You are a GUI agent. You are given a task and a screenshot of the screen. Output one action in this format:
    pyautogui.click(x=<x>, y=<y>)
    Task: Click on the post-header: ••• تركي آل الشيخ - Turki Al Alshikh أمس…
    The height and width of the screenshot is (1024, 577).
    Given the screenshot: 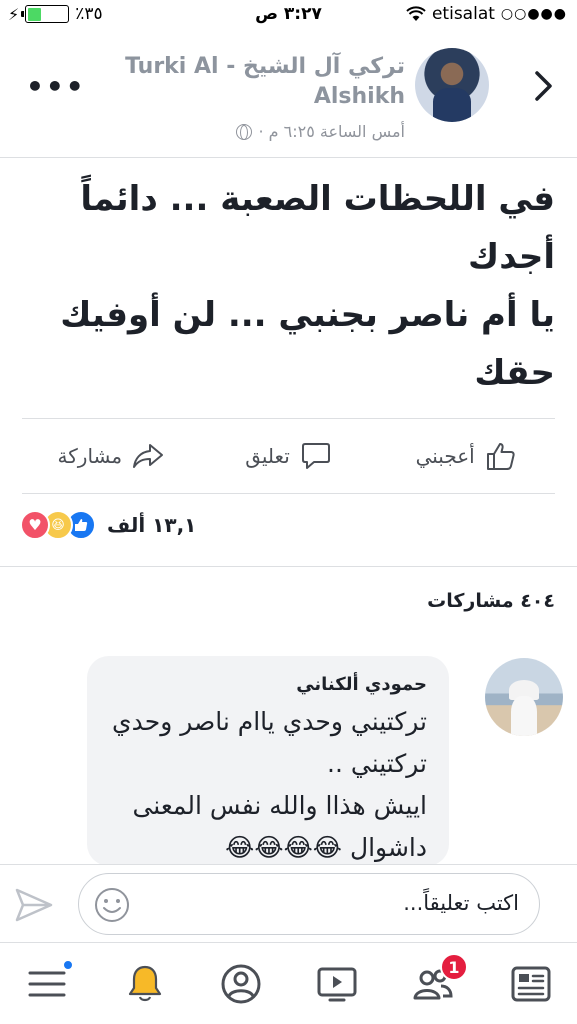 What is the action you would take?
    pyautogui.click(x=288, y=94)
    